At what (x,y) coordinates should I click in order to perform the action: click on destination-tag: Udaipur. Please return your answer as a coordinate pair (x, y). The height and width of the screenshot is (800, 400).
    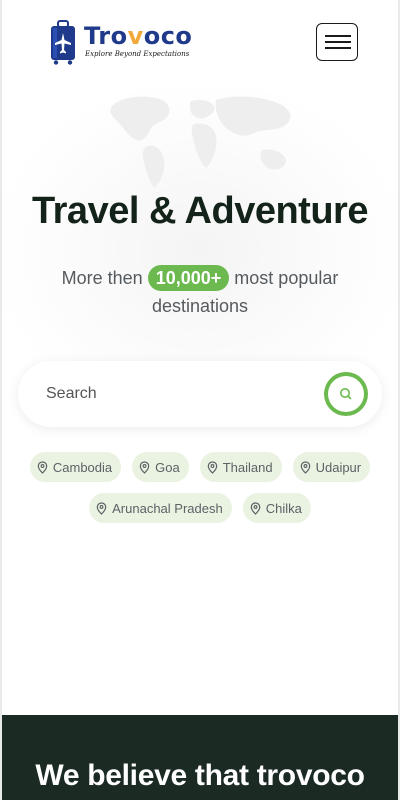
    Looking at the image, I should click on (331, 467).